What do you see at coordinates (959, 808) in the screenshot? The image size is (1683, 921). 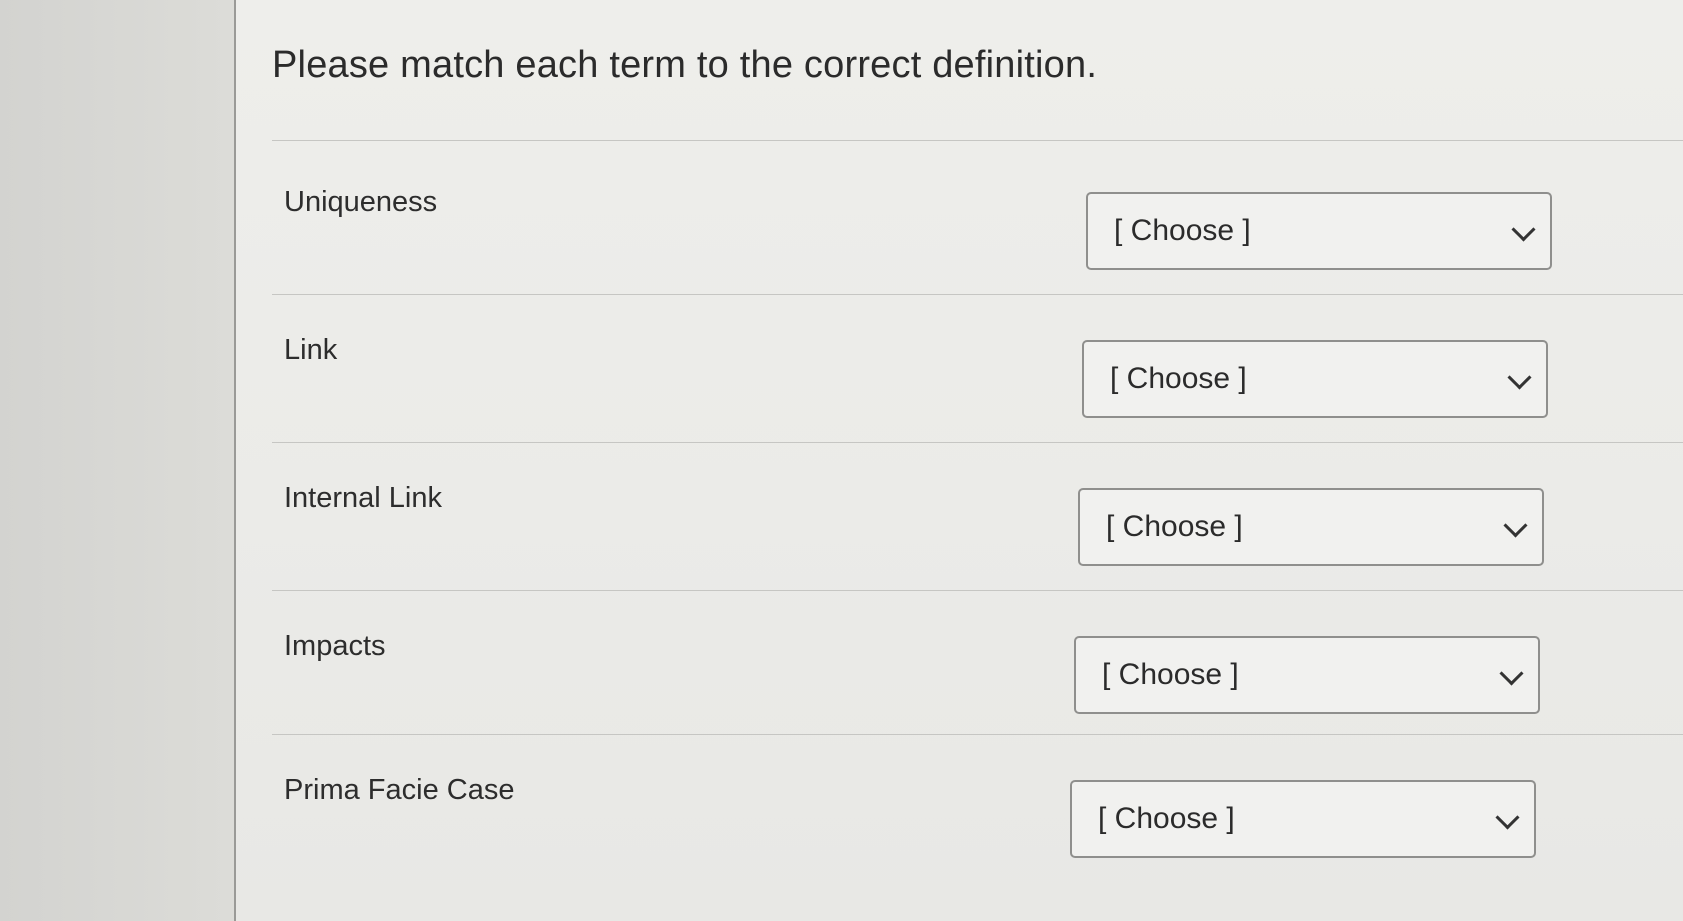 I see `match-row-prima-facie-case: Prima Facie Case [ Choose ]` at bounding box center [959, 808].